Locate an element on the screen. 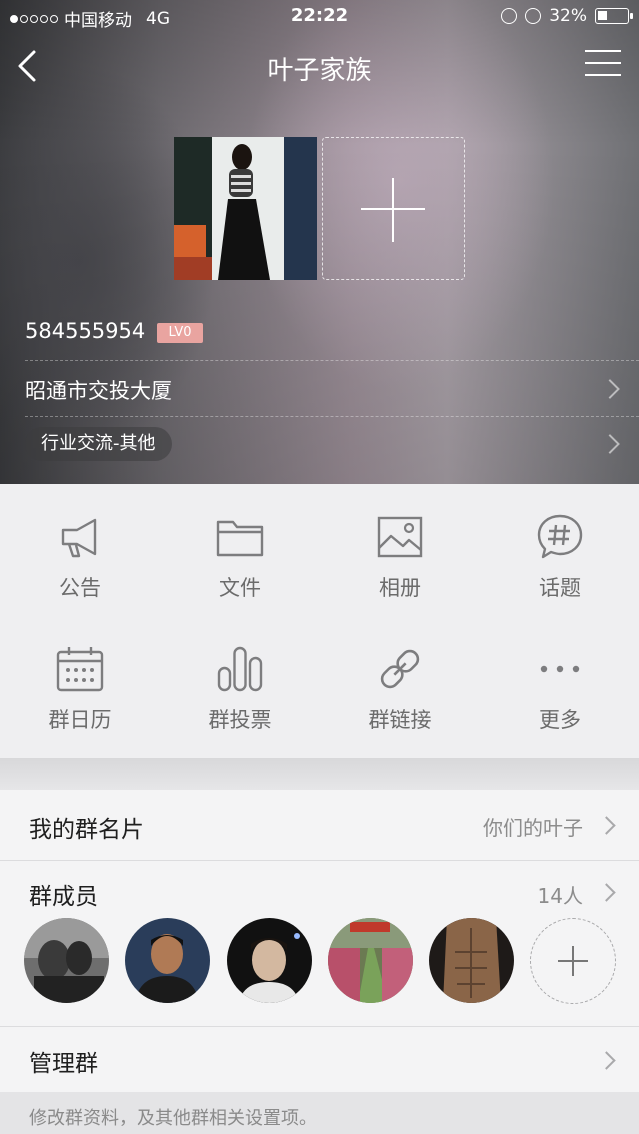  add-member-button is located at coordinates (573, 961).